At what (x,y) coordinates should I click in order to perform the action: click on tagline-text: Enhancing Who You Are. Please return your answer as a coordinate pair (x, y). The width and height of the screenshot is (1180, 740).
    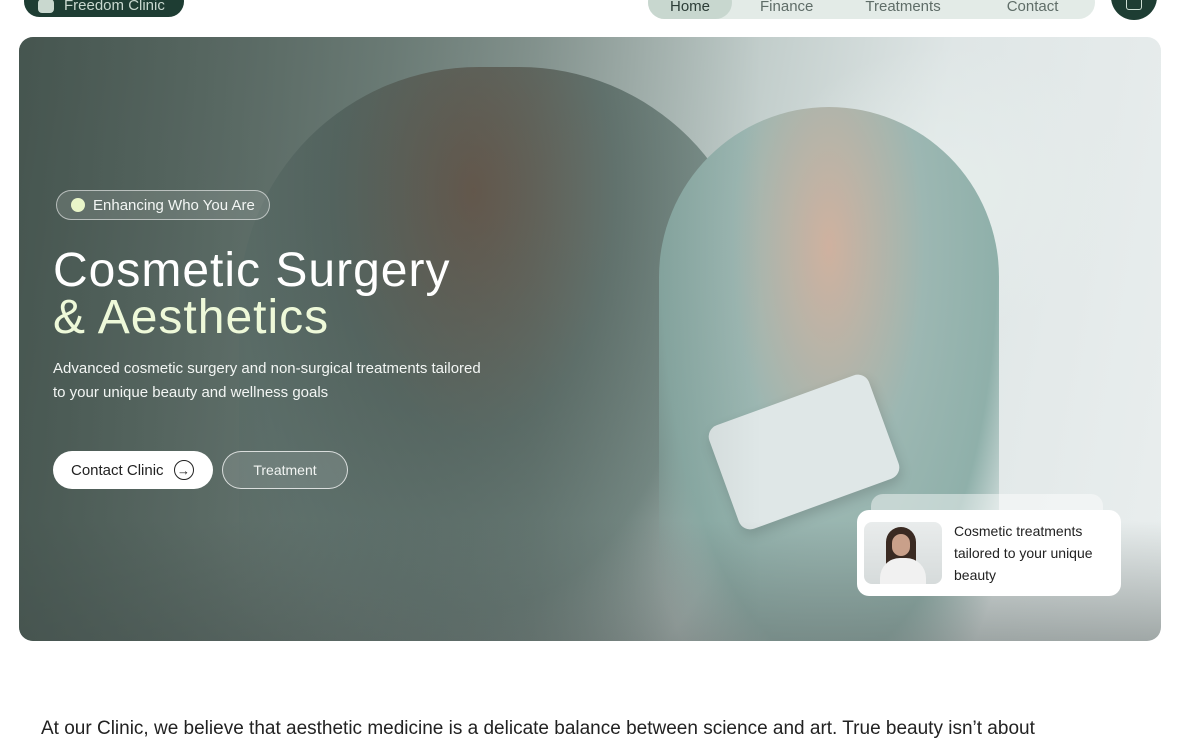
    Looking at the image, I should click on (174, 205).